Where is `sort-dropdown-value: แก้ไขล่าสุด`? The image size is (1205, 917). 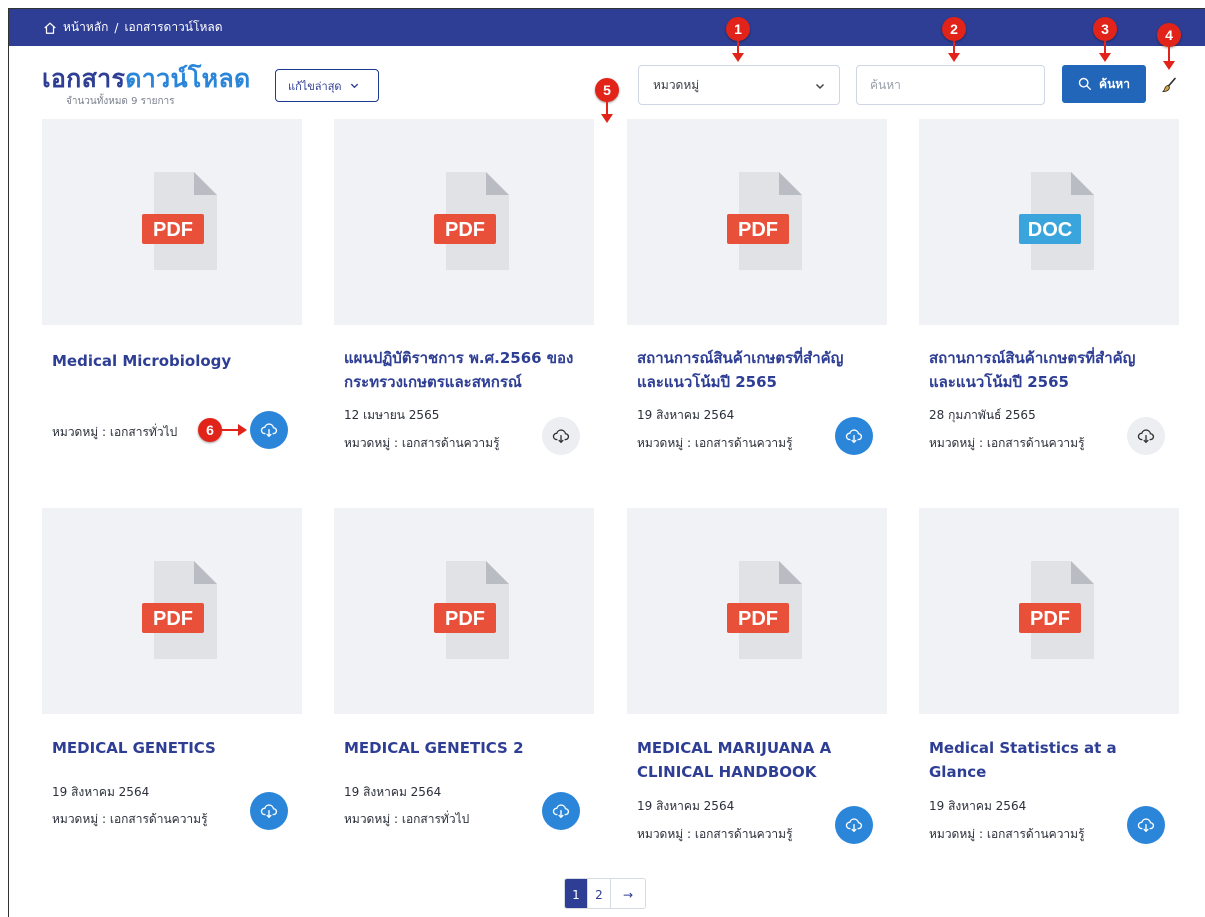
sort-dropdown-value: แก้ไขล่าสุด is located at coordinates (315, 86).